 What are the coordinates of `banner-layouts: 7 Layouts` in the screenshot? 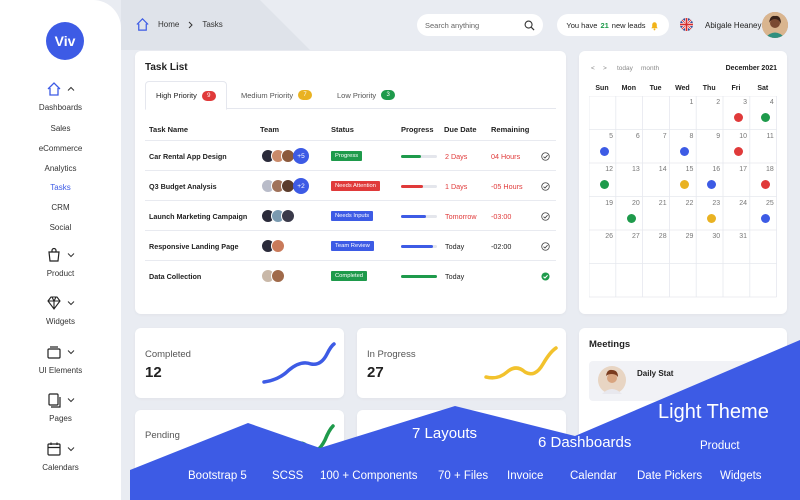 It's located at (445, 433).